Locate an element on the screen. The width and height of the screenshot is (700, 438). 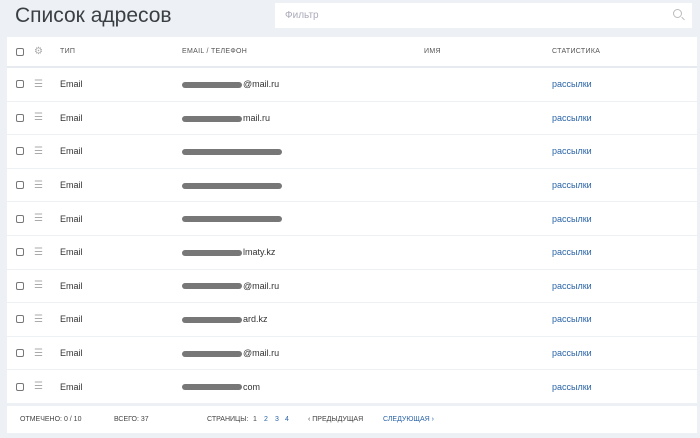
row-email-text: mail.ru is located at coordinates (257, 117).